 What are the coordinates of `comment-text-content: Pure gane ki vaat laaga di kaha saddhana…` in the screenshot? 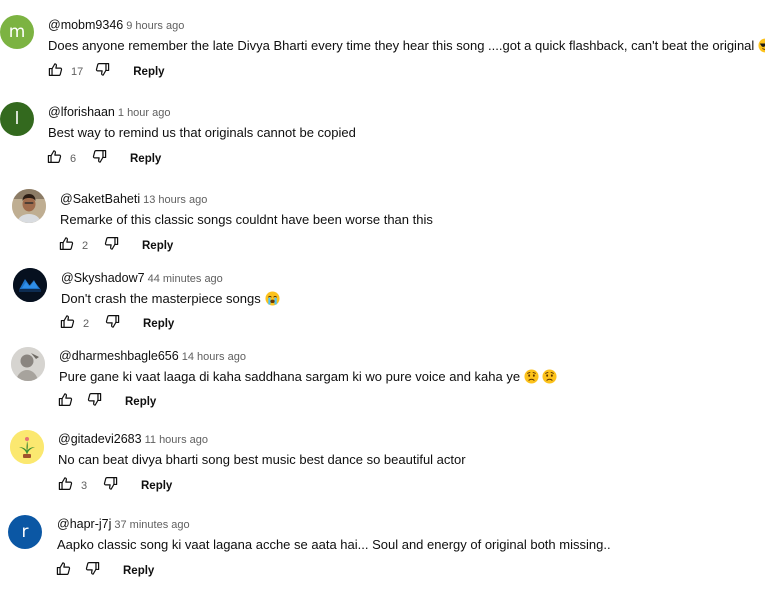 It's located at (290, 376).